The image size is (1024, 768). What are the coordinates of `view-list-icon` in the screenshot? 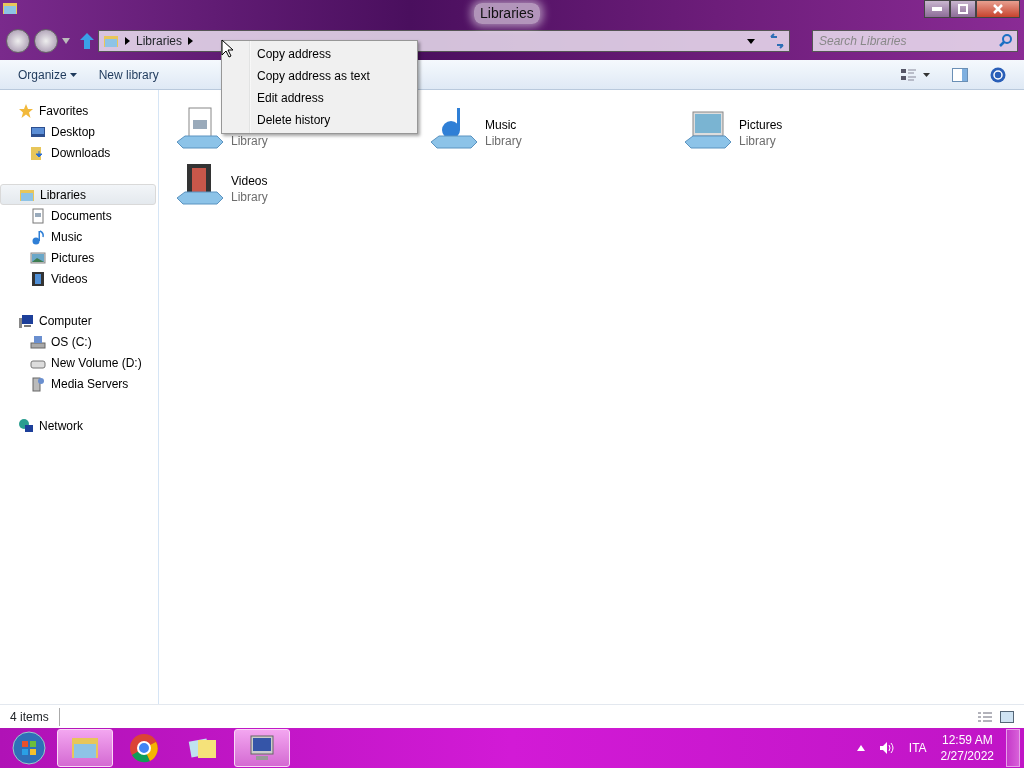 It's located at (909, 74).